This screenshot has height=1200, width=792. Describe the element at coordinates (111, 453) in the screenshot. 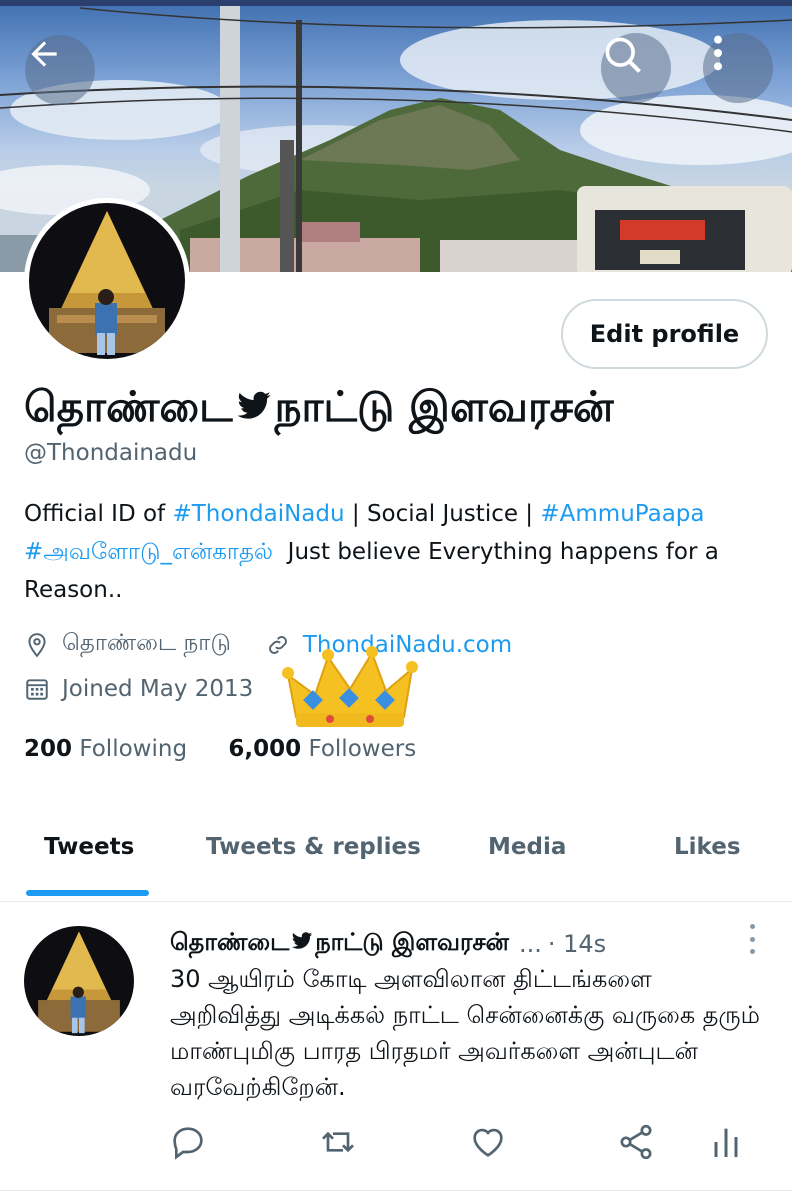

I see `profile-handle: @Thondainadu` at that location.